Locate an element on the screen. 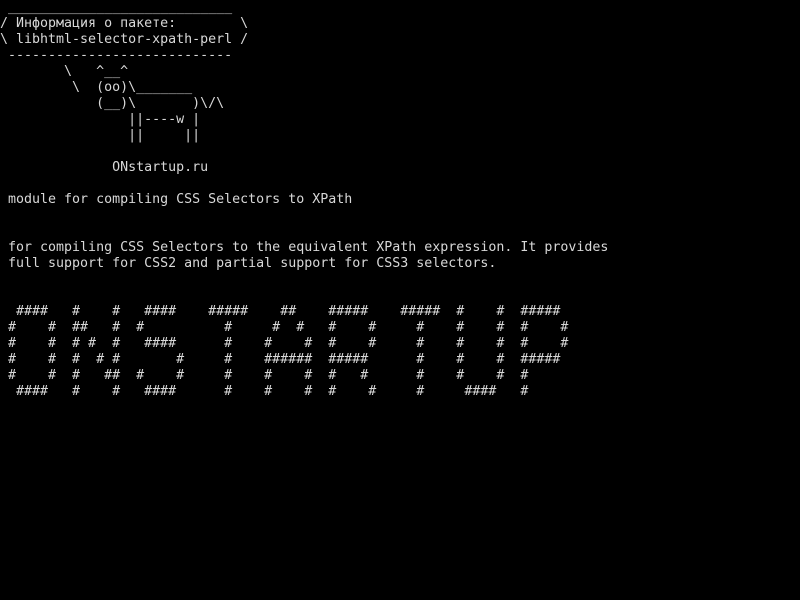  site-label: ONstartup.ru is located at coordinates (104, 167).